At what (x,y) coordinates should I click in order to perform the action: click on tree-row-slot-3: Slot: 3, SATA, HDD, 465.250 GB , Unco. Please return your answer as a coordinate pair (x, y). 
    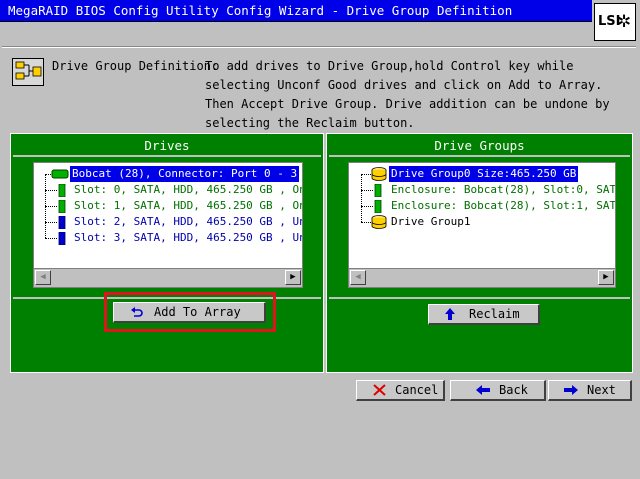
    Looking at the image, I should click on (168, 238).